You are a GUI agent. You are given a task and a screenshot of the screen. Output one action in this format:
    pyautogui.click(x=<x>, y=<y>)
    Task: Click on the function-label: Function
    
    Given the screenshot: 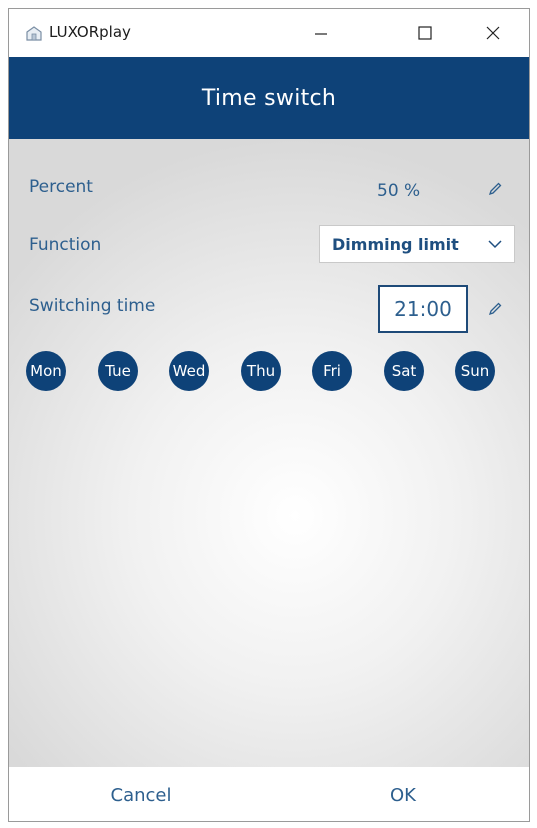 What is the action you would take?
    pyautogui.click(x=65, y=245)
    